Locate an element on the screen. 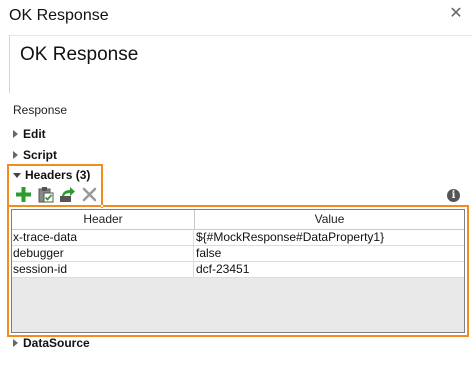  table-row: session-id dcf-23451 is located at coordinates (238, 270).